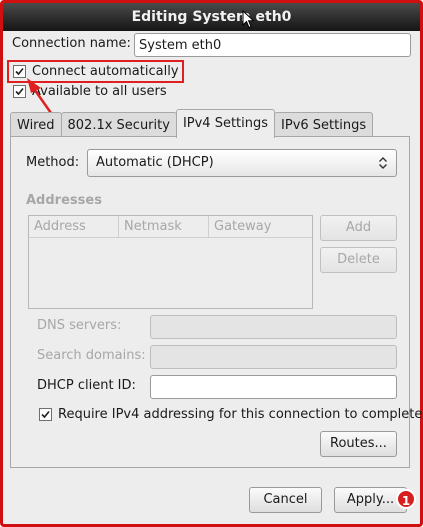 The width and height of the screenshot is (423, 527). I want to click on title-bar: Editing System eth0, so click(211, 17).